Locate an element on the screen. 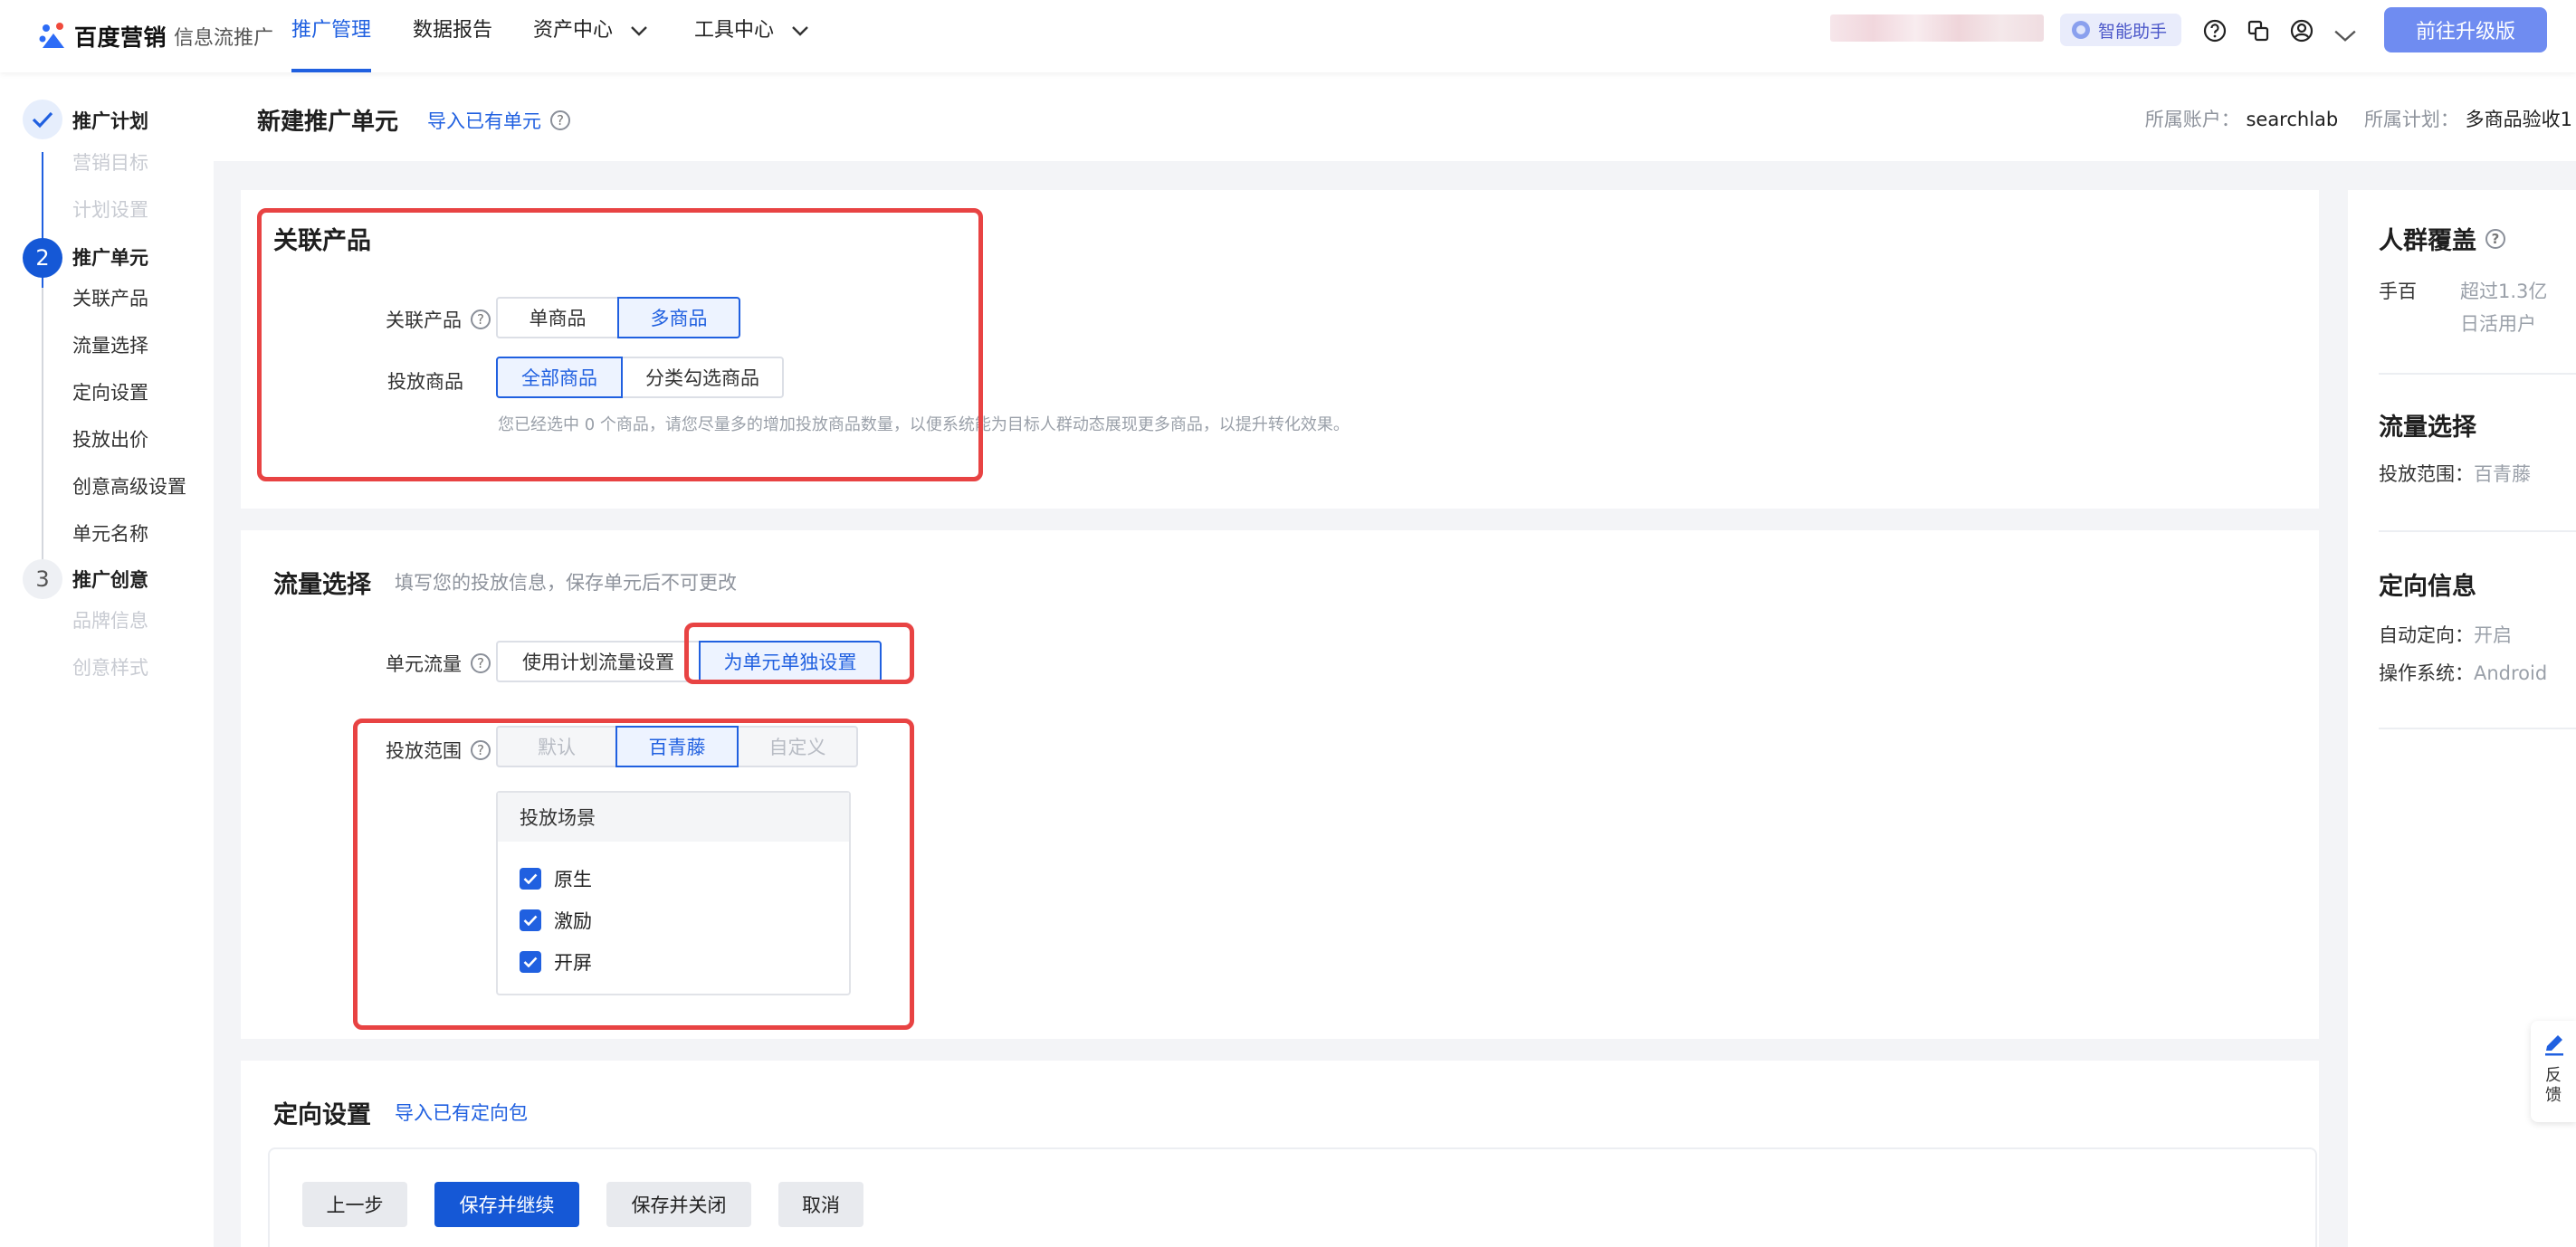 The image size is (2576, 1247). single-product-option: 单商品 is located at coordinates (558, 317).